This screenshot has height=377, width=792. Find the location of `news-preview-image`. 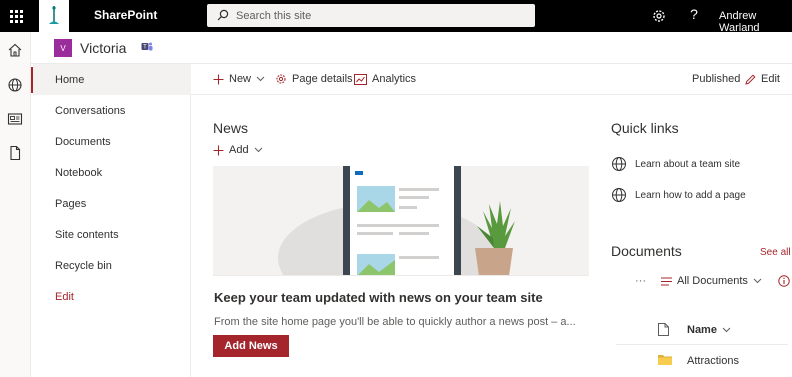

news-preview-image is located at coordinates (401, 221).